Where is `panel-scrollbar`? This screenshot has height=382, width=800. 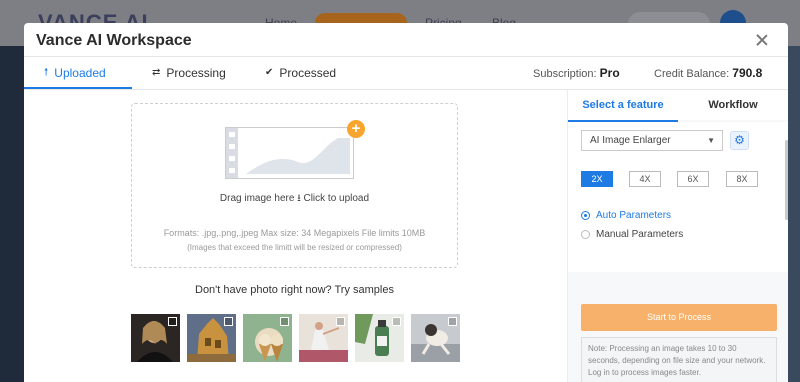
panel-scrollbar is located at coordinates (786, 180).